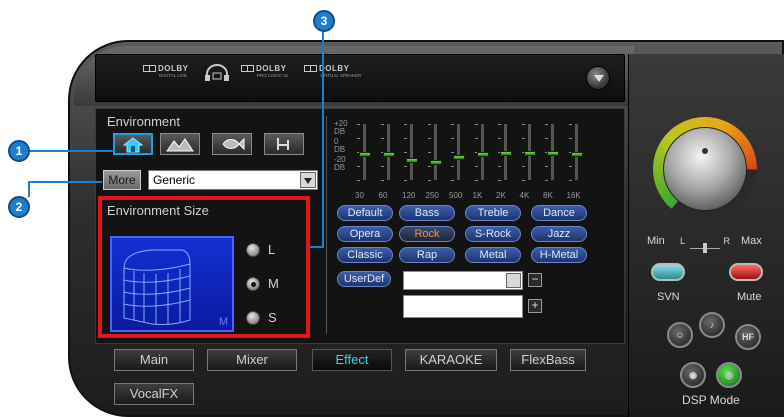 This screenshot has width=784, height=417. What do you see at coordinates (456, 195) in the screenshot?
I see `eq-frequency-label: 500` at bounding box center [456, 195].